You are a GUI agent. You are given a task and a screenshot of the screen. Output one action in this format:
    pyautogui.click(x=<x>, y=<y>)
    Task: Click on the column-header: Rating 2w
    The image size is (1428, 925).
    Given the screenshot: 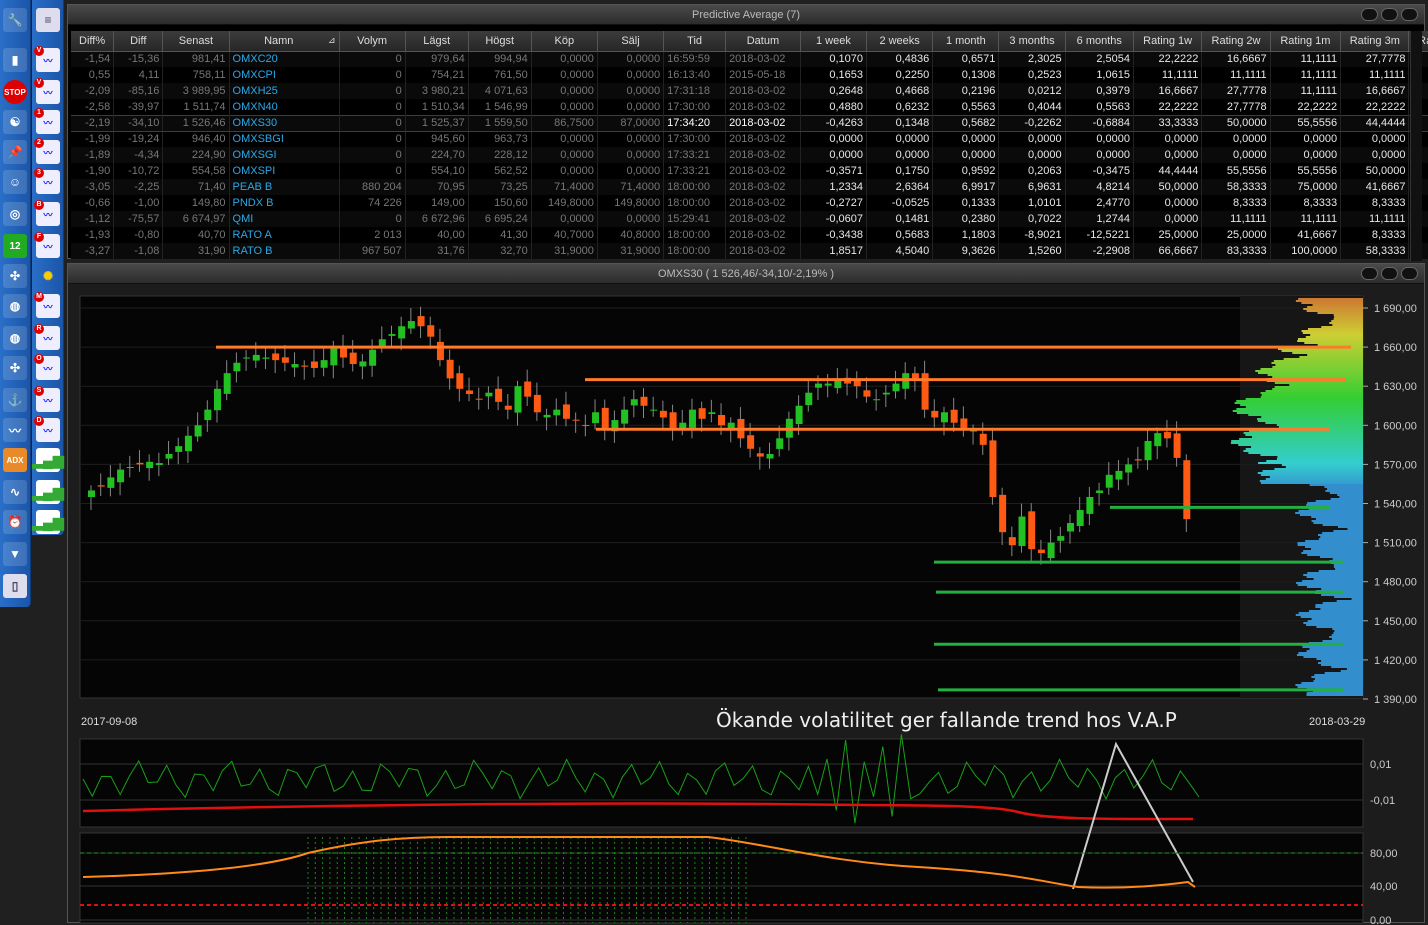 What is the action you would take?
    pyautogui.click(x=1236, y=41)
    